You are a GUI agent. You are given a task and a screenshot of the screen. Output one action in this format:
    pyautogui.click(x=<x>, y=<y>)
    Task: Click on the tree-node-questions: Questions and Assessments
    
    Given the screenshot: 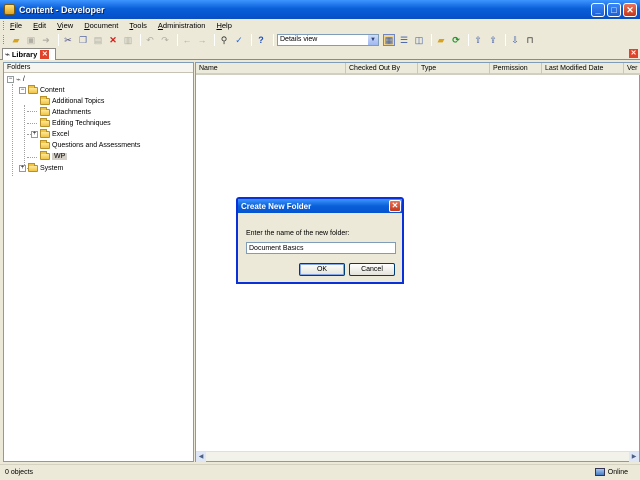 What is the action you would take?
    pyautogui.click(x=90, y=144)
    